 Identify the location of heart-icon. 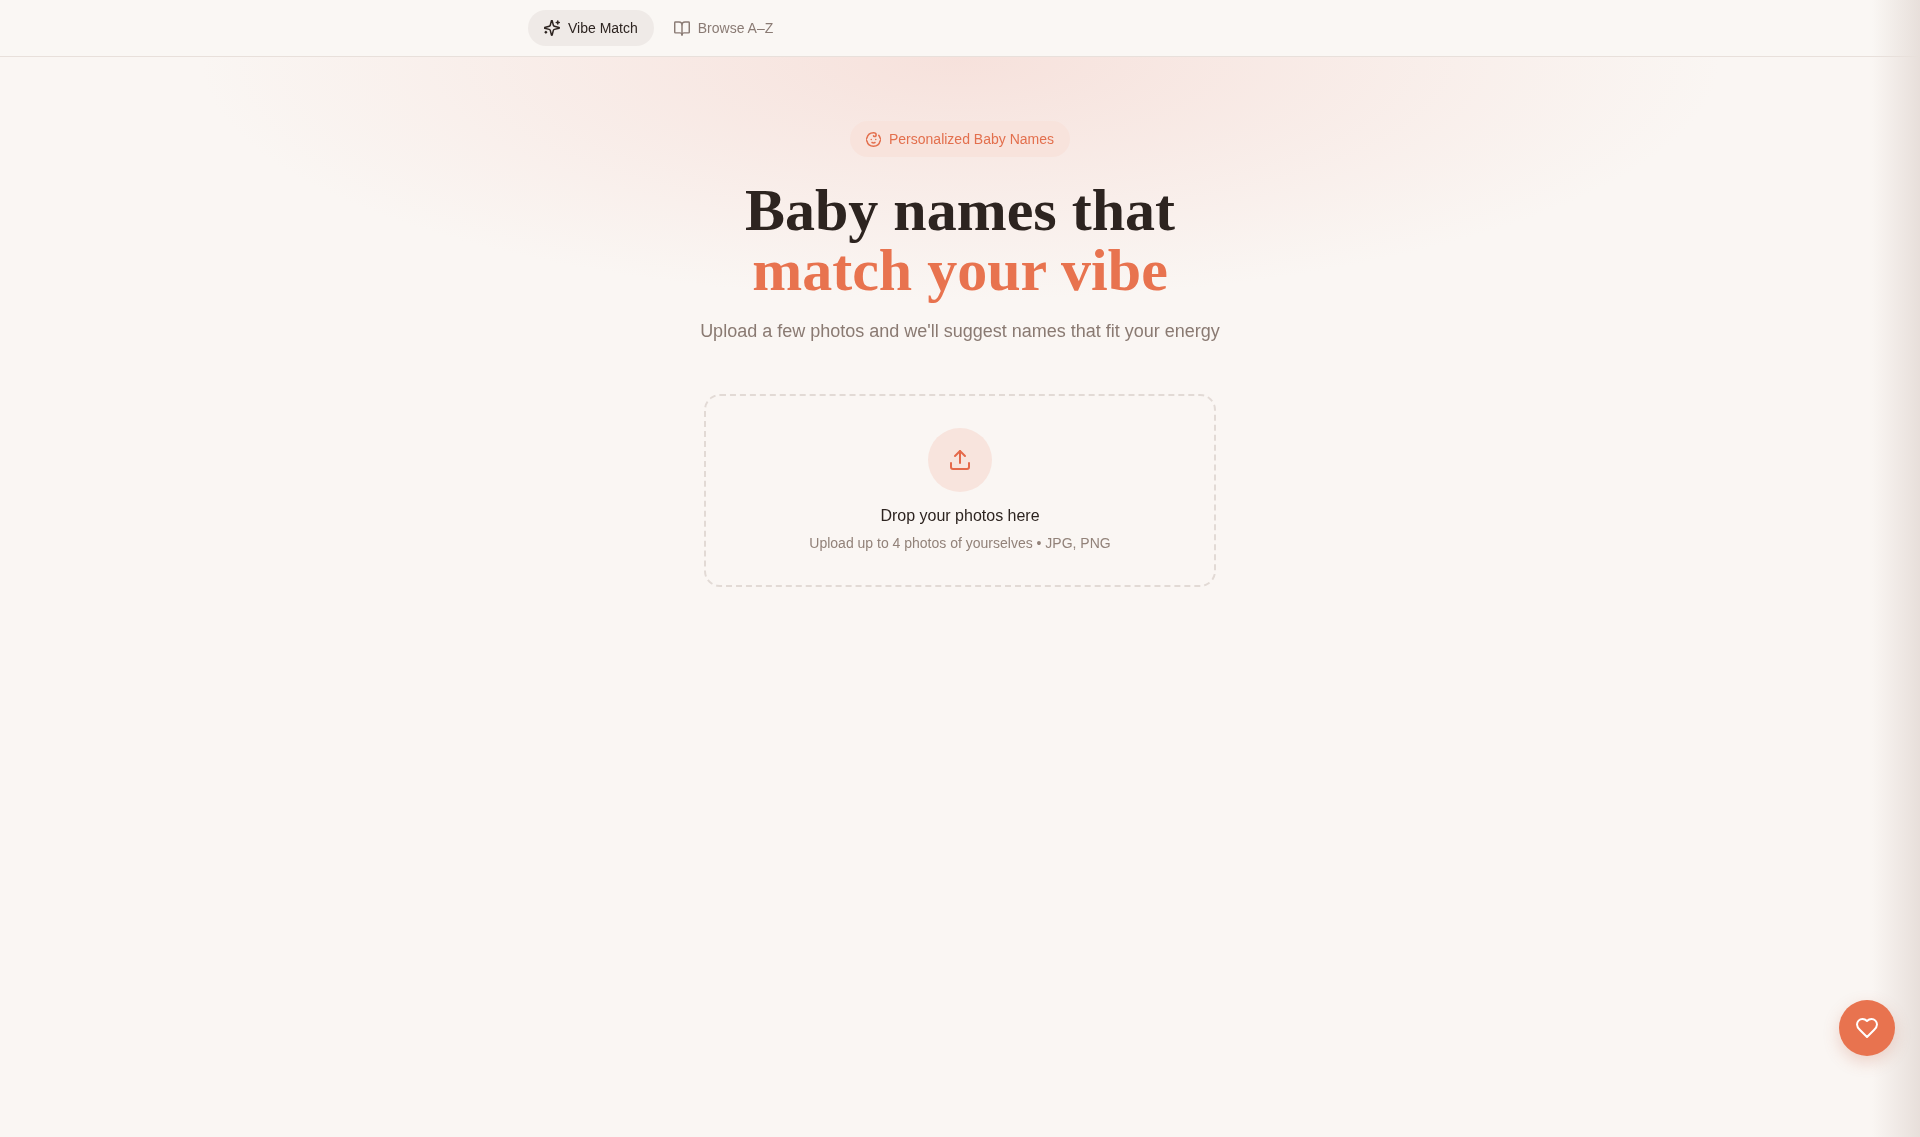
(1867, 1028).